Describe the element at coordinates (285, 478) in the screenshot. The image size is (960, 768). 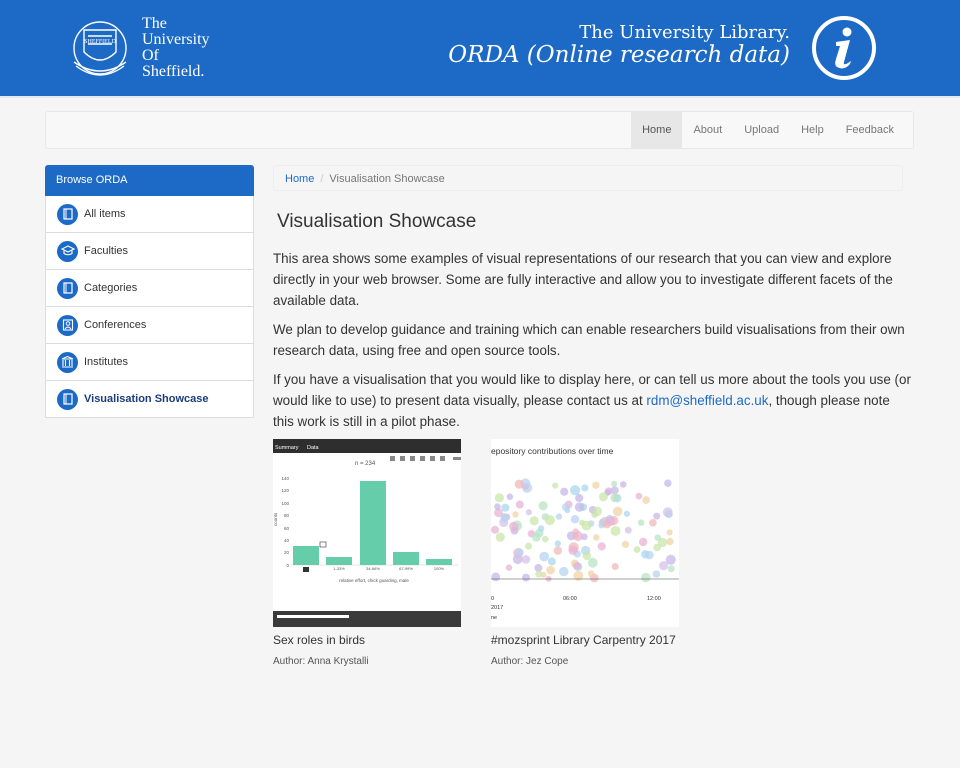
I see `svg-text: 140` at that location.